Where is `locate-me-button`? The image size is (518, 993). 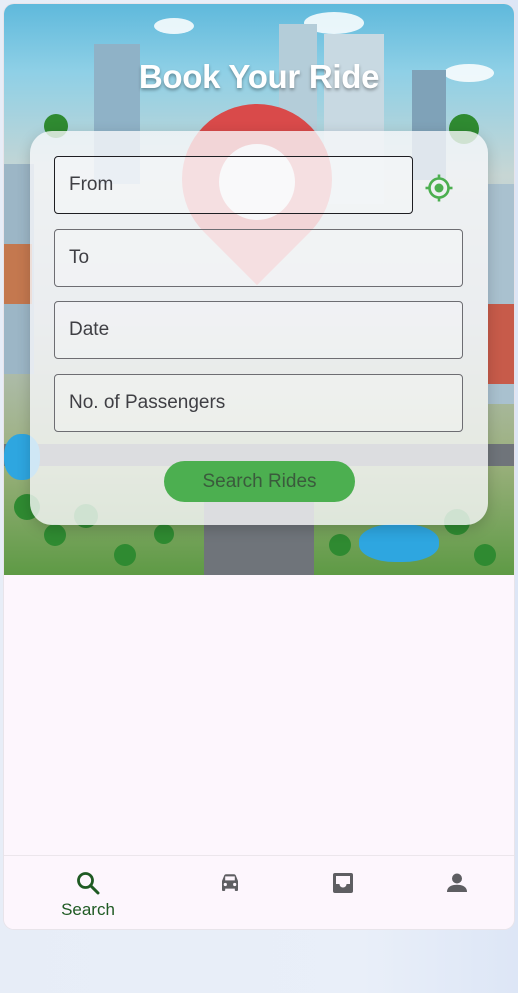
locate-me-button is located at coordinates (439, 188).